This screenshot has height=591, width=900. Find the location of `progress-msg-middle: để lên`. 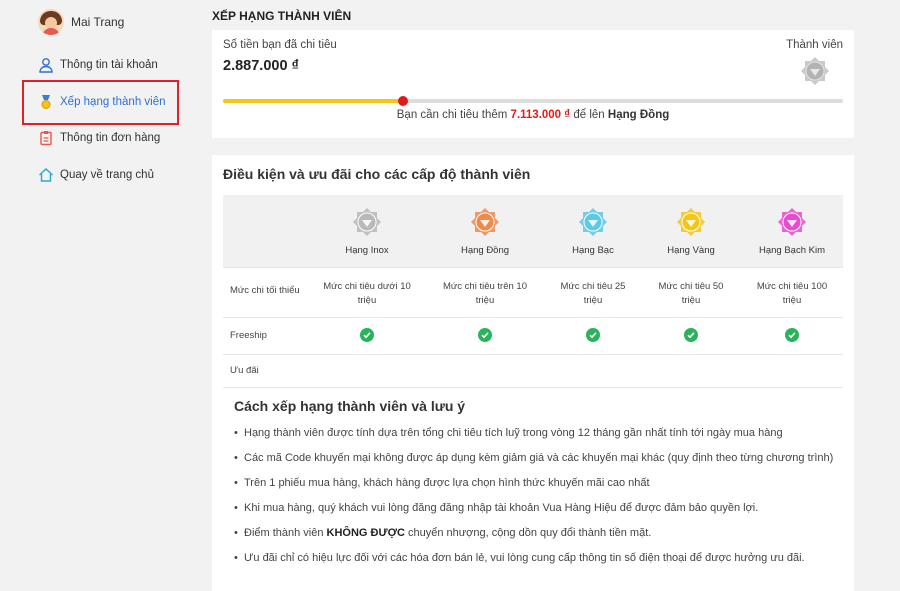

progress-msg-middle: để lên is located at coordinates (589, 115).